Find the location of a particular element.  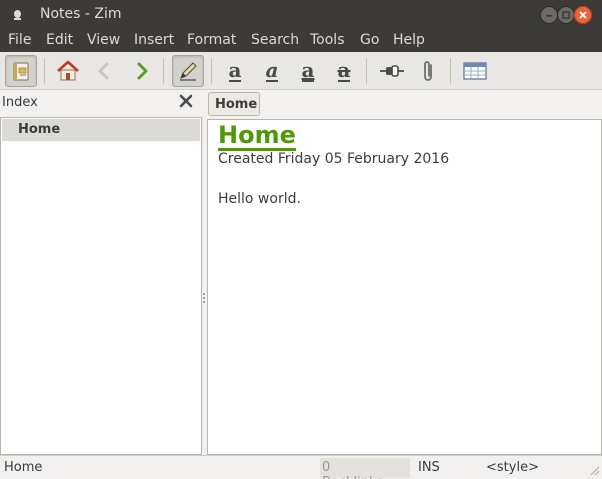

insert-mode-indicator: INS is located at coordinates (429, 467).